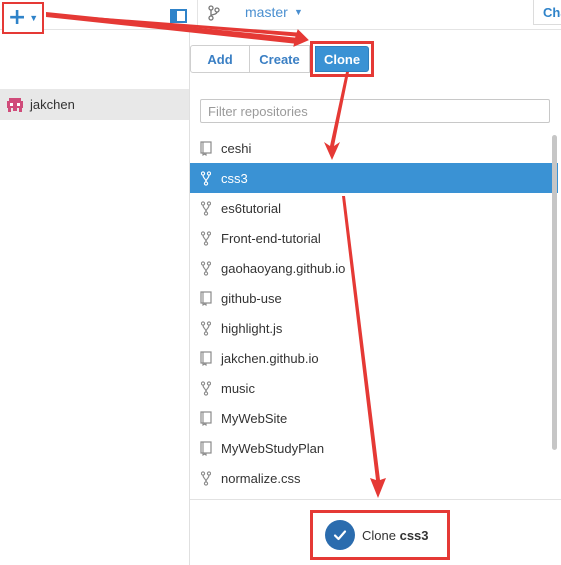  What do you see at coordinates (52, 104) in the screenshot?
I see `account-name: jakchen` at bounding box center [52, 104].